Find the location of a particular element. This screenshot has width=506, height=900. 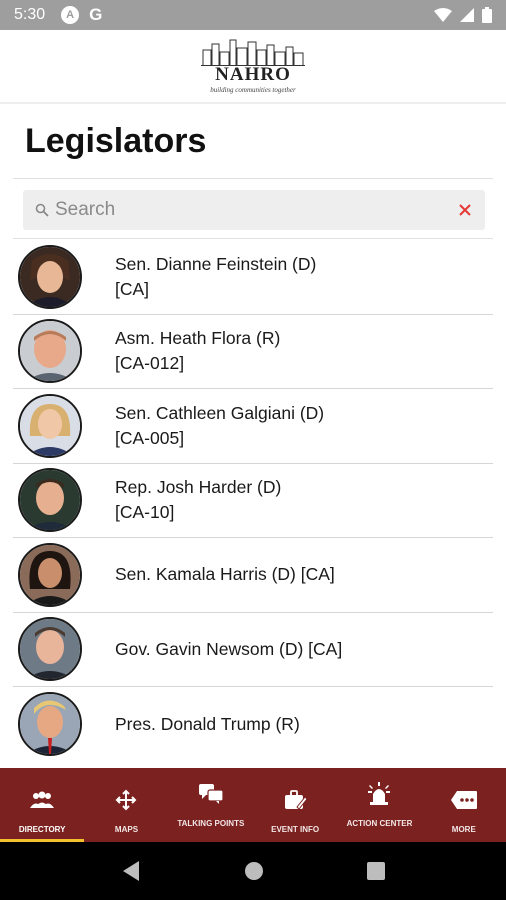

google-icon: G is located at coordinates (96, 14).